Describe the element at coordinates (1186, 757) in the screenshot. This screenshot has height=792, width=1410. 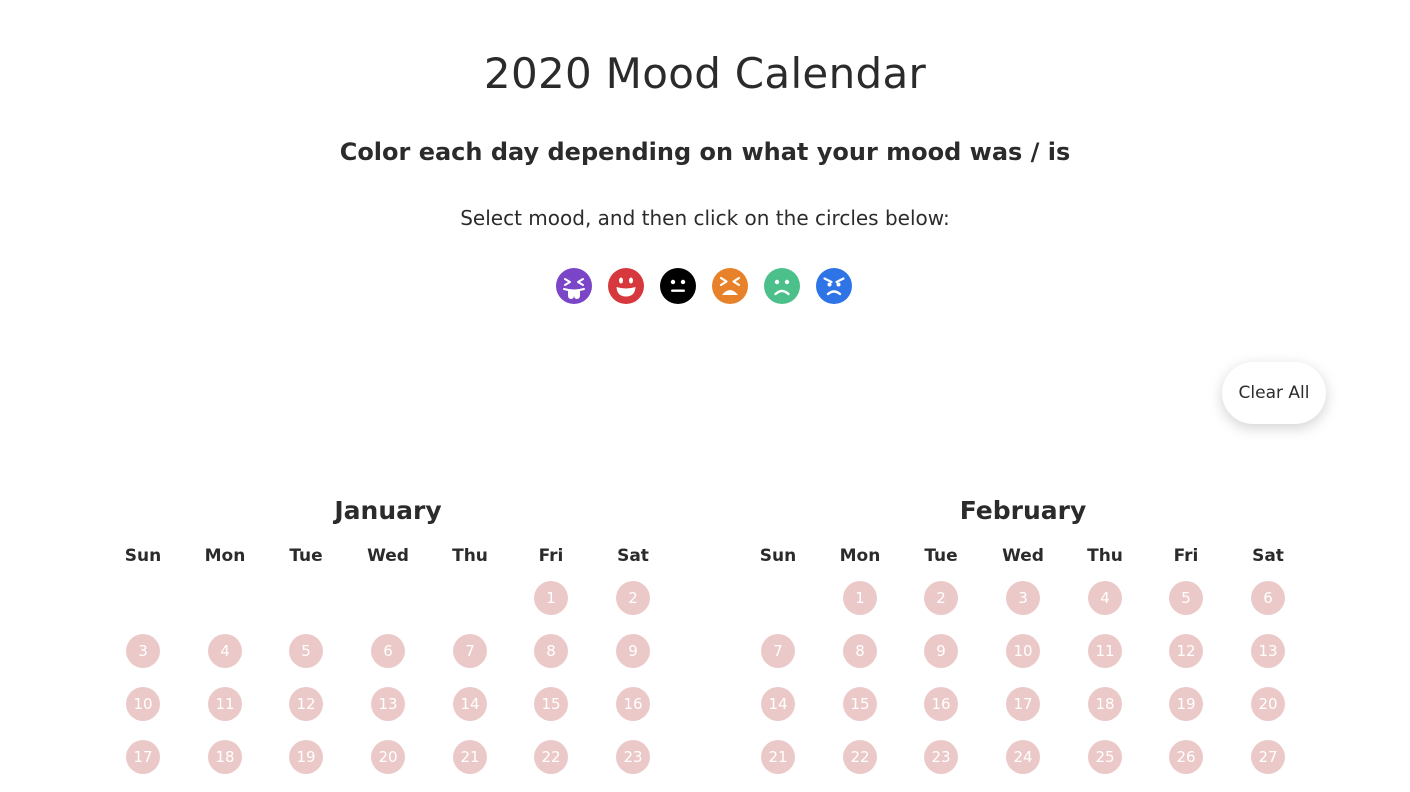
I see `day-circle: 26` at that location.